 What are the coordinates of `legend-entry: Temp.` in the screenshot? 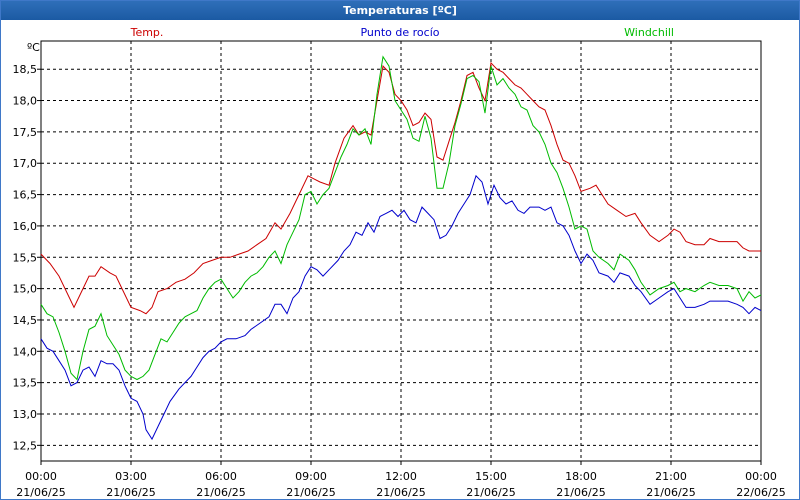 It's located at (147, 32).